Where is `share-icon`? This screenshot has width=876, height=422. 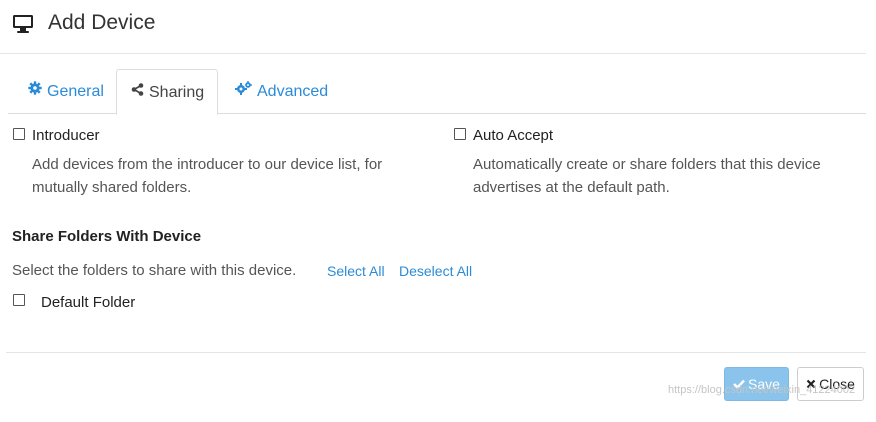
share-icon is located at coordinates (137, 91).